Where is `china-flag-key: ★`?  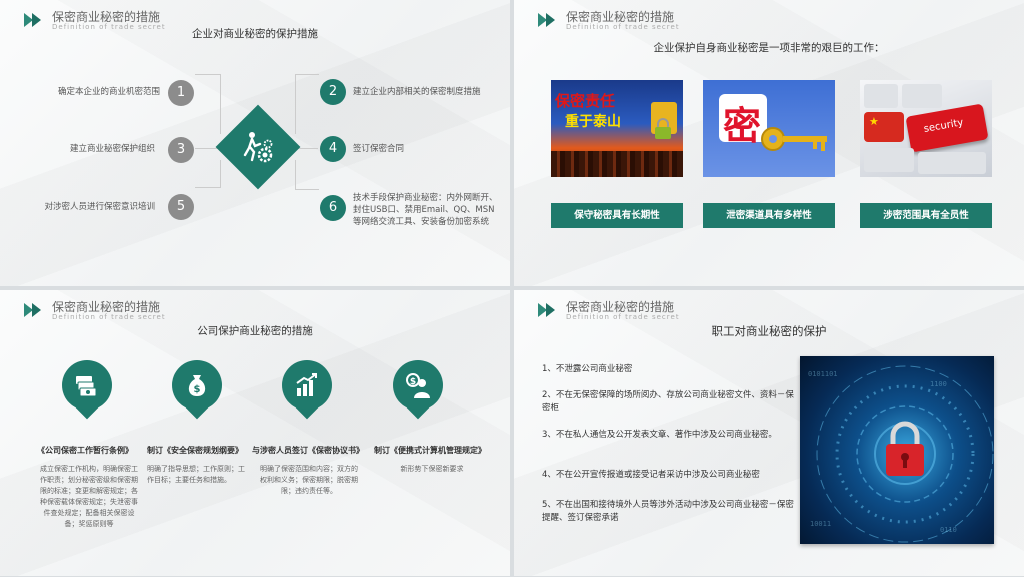 china-flag-key: ★ is located at coordinates (884, 127).